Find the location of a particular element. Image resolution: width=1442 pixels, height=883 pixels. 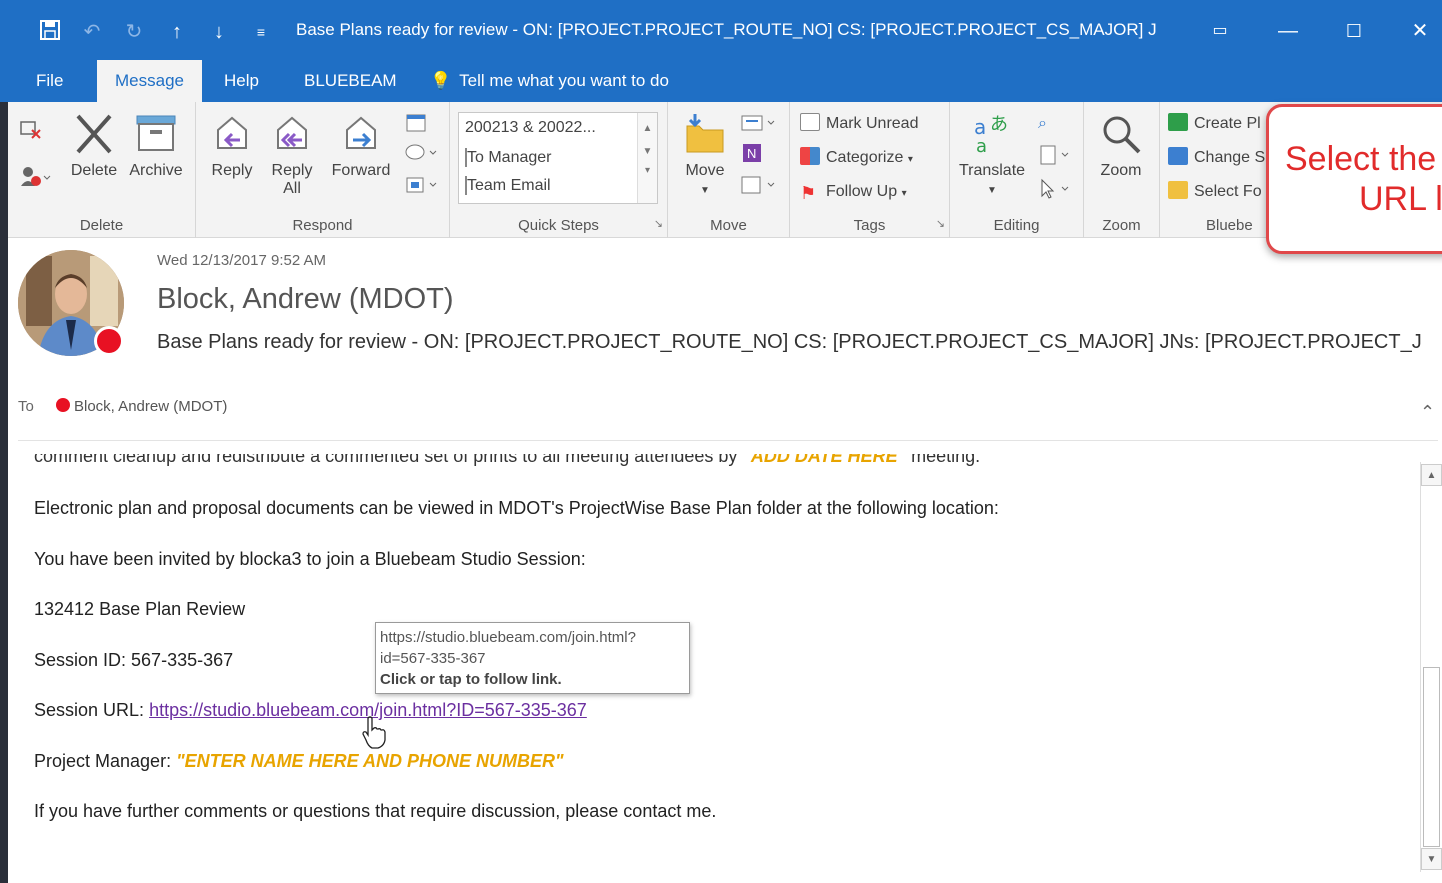

tab-file: File is located at coordinates (49, 81).